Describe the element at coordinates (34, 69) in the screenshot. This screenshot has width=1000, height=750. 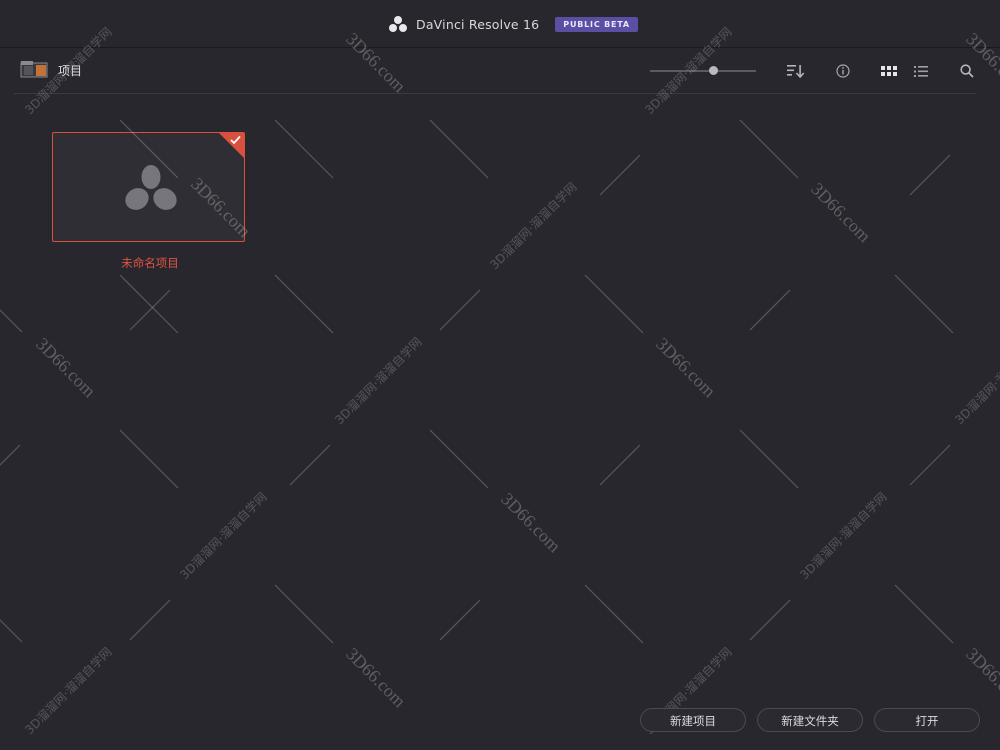
I see `folder-icon` at that location.